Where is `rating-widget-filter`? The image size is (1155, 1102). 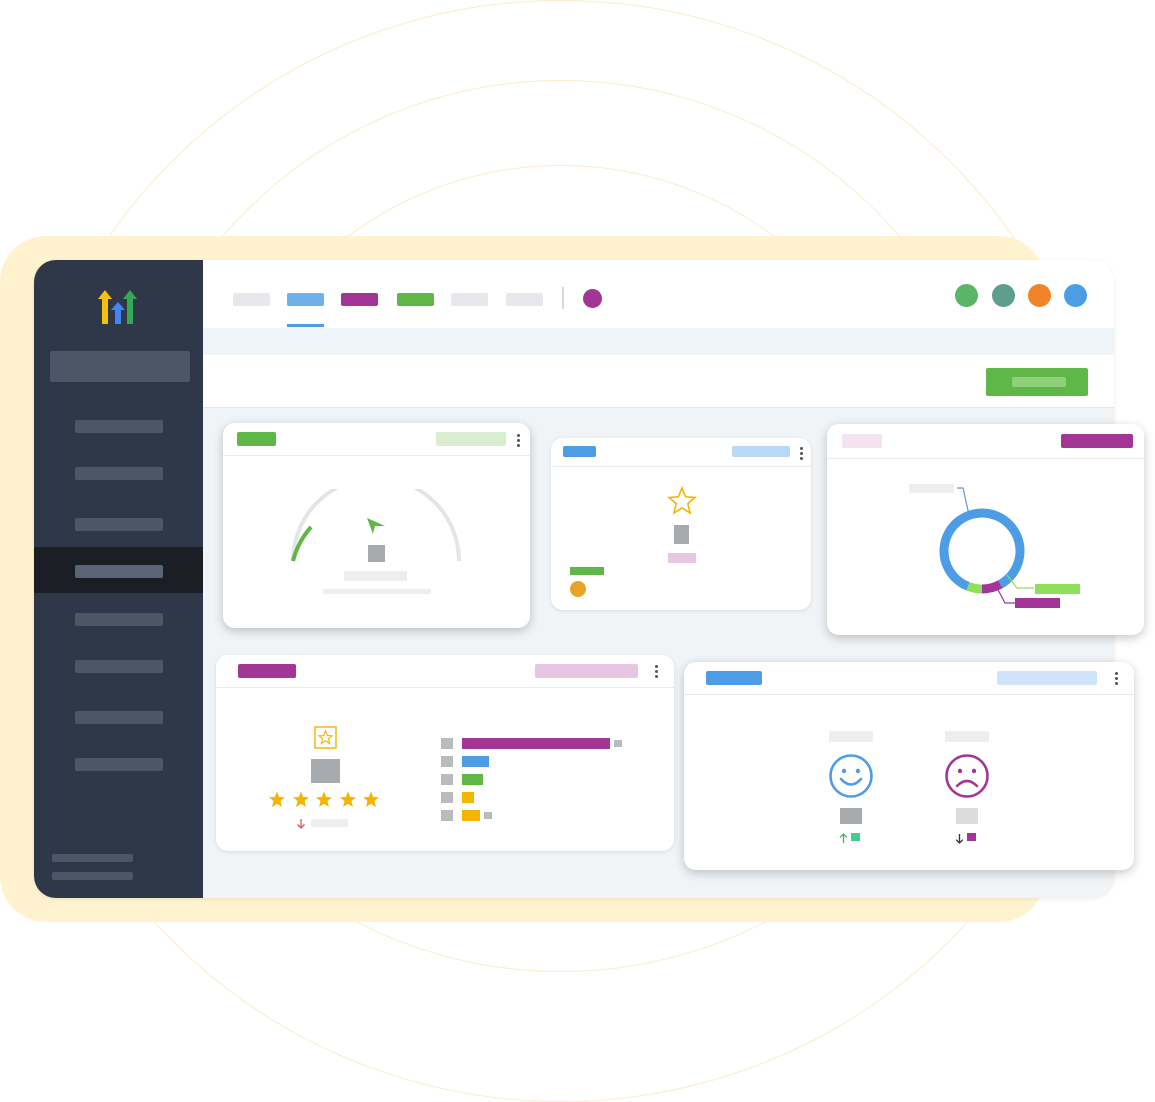 rating-widget-filter is located at coordinates (761, 451).